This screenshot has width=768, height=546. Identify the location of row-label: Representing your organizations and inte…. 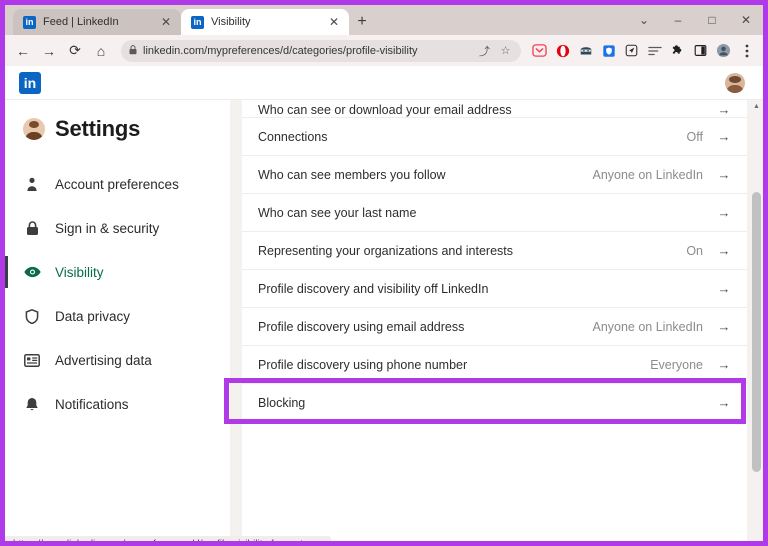
(386, 250).